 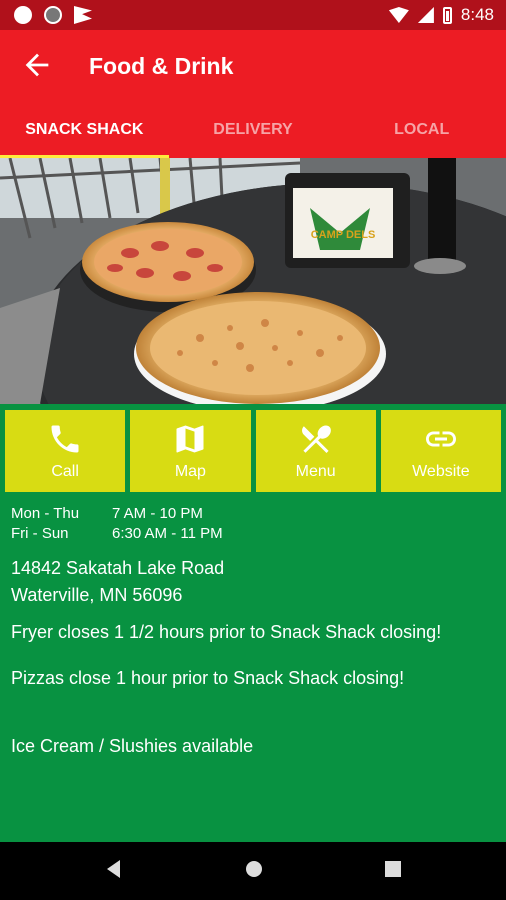 I want to click on hours-row: Fri - Sun 6:30 AM - 11 PM, so click(x=117, y=534).